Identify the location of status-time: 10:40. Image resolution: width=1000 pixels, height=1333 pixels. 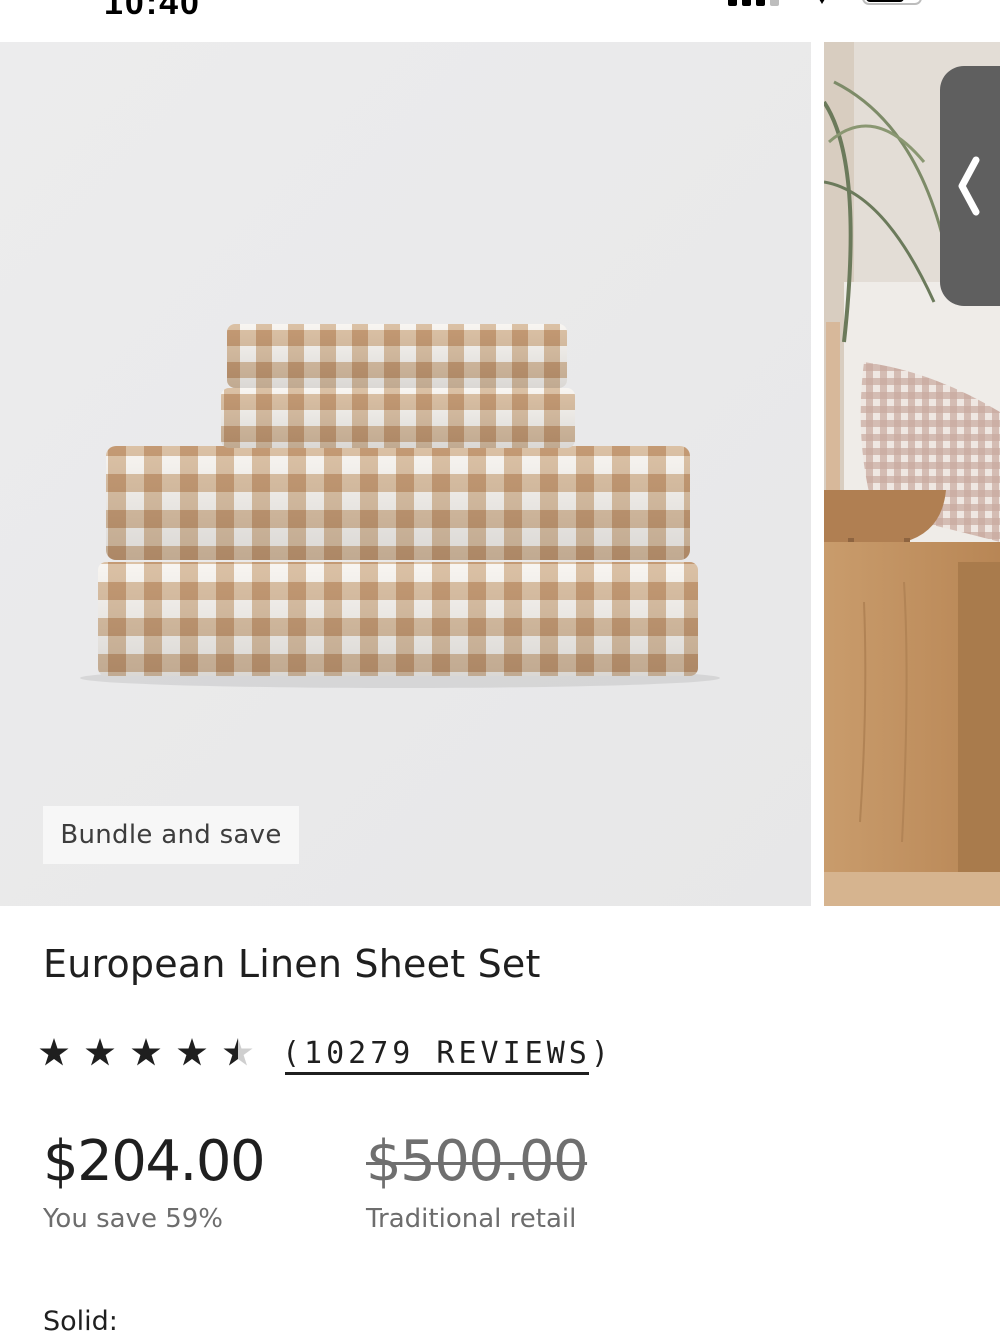
(152, 11).